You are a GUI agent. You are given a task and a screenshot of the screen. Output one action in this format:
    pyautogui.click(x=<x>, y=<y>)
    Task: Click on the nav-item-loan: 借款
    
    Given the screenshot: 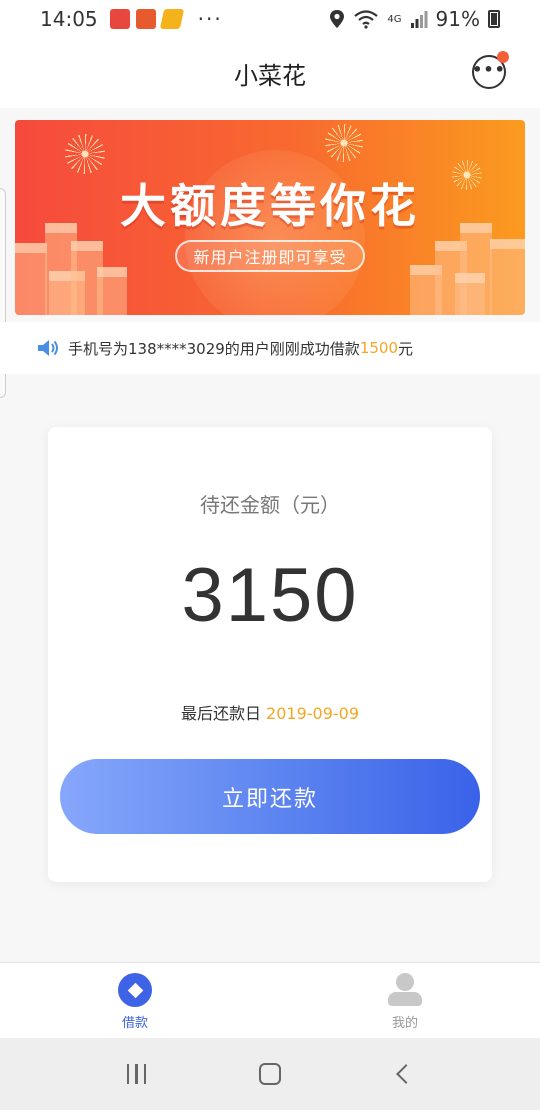 What is the action you would take?
    pyautogui.click(x=135, y=1000)
    